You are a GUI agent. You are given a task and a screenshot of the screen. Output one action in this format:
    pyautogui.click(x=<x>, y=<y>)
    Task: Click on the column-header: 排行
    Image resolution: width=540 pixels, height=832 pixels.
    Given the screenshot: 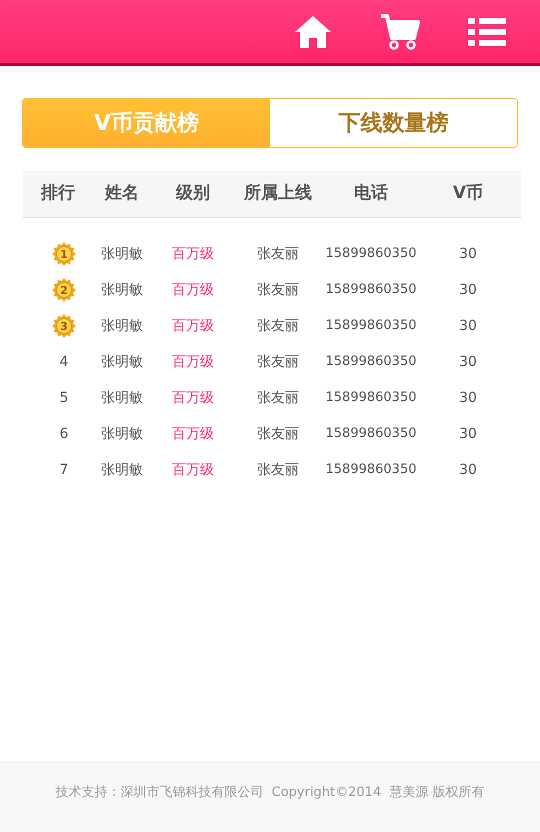 What is the action you would take?
    pyautogui.click(x=58, y=194)
    